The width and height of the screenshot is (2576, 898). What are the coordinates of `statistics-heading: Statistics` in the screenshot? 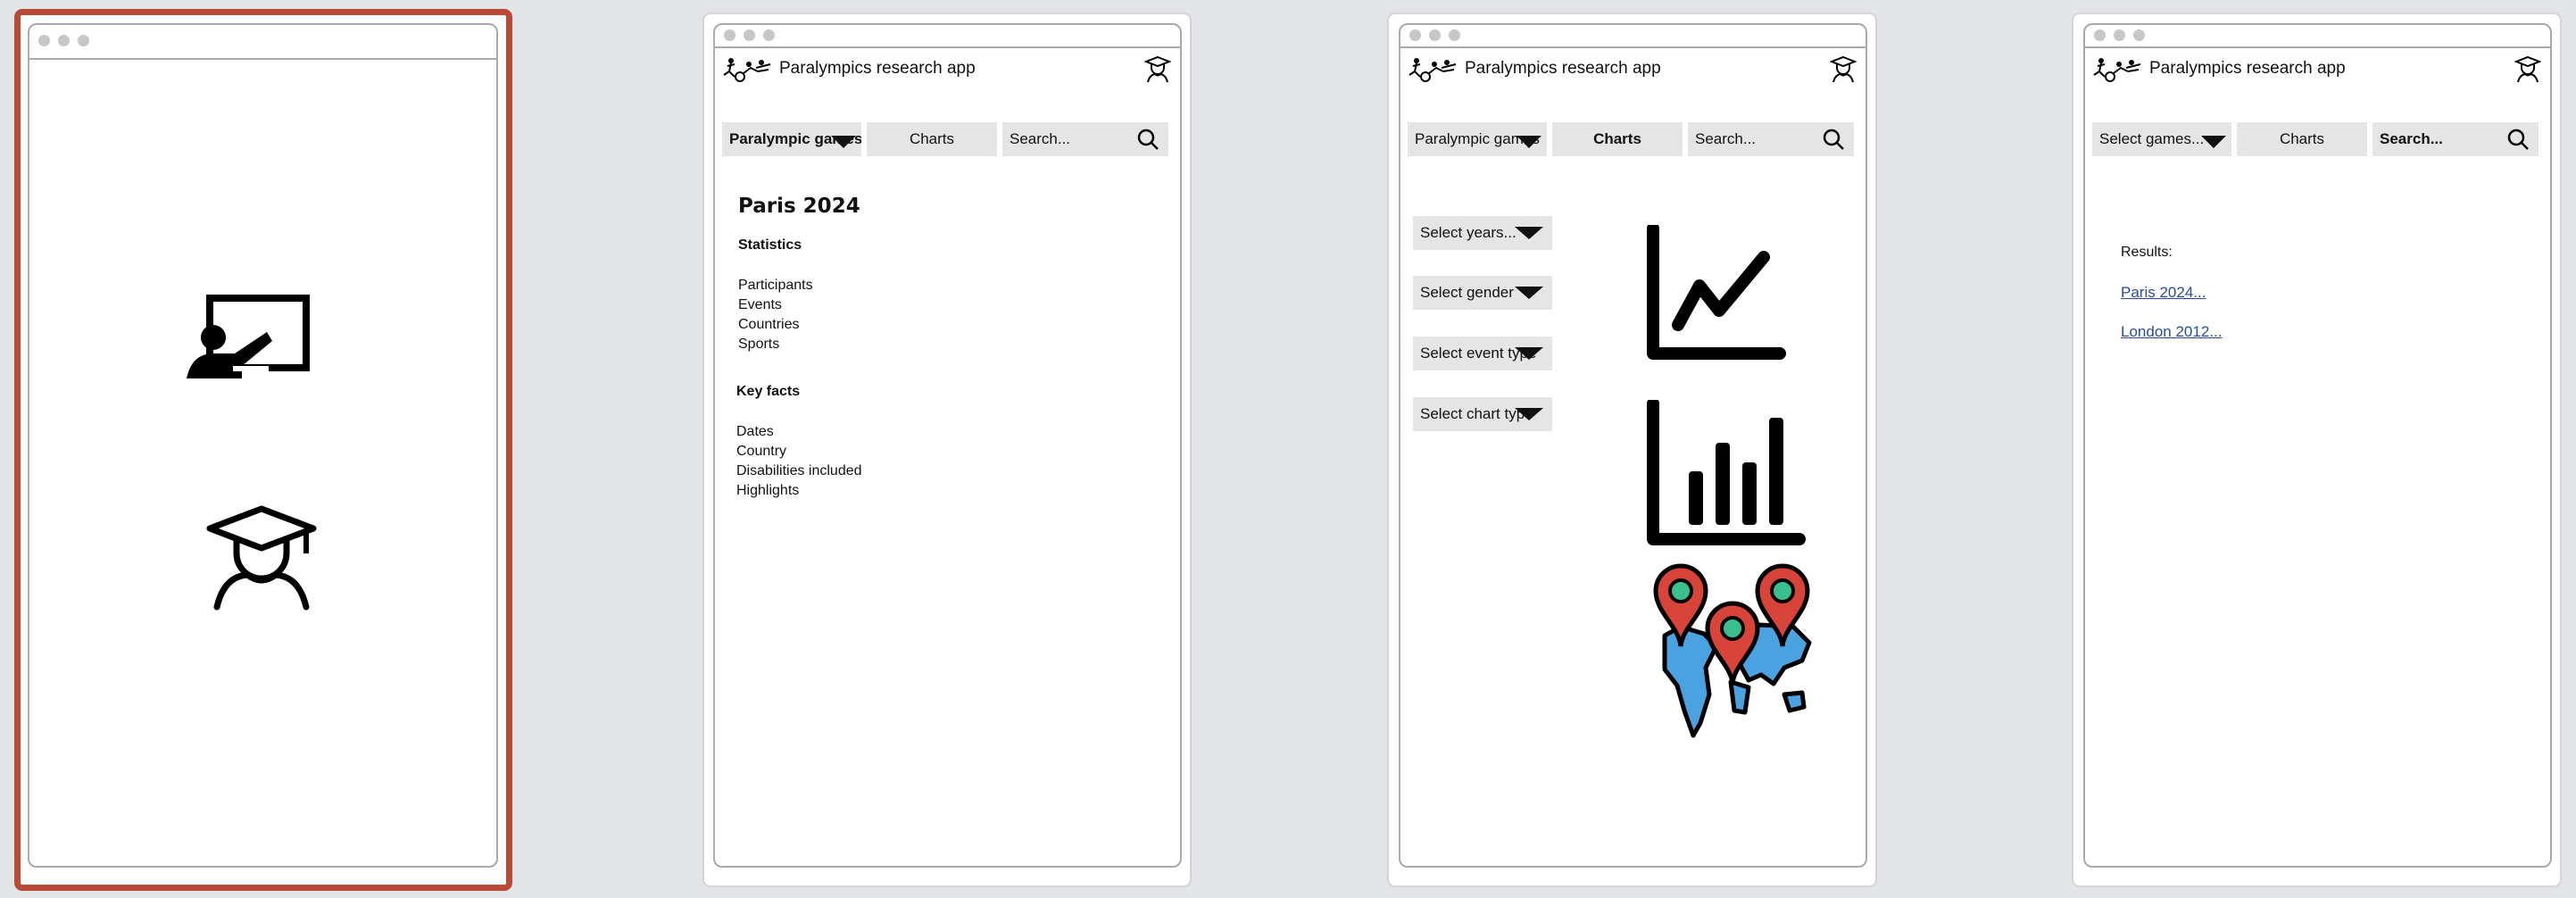 It's located at (770, 245).